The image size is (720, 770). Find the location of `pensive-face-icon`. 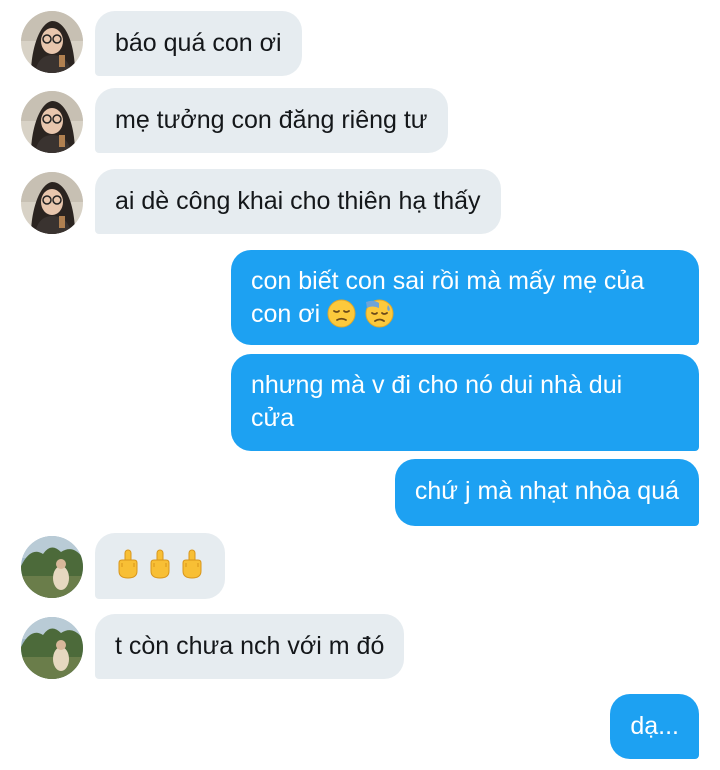

pensive-face-icon is located at coordinates (341, 313).